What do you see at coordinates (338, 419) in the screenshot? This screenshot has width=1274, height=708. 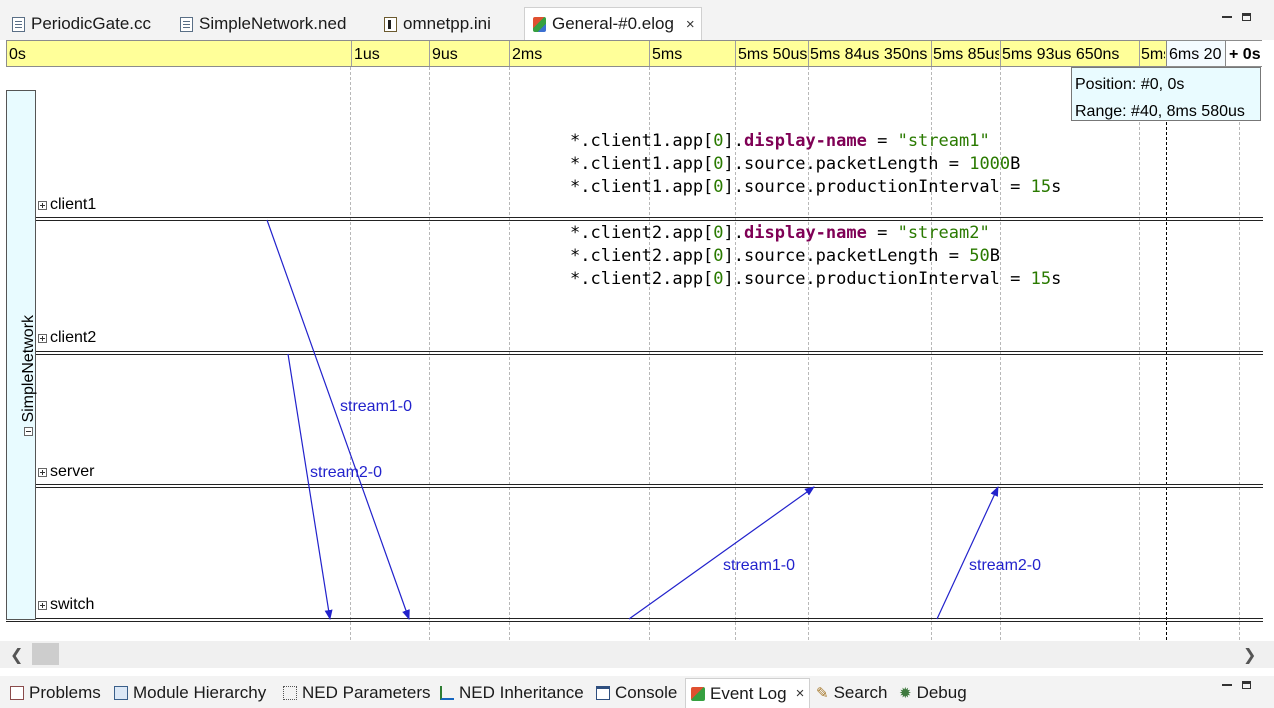 I see `message-arrow-stream1-client1-to-switch` at bounding box center [338, 419].